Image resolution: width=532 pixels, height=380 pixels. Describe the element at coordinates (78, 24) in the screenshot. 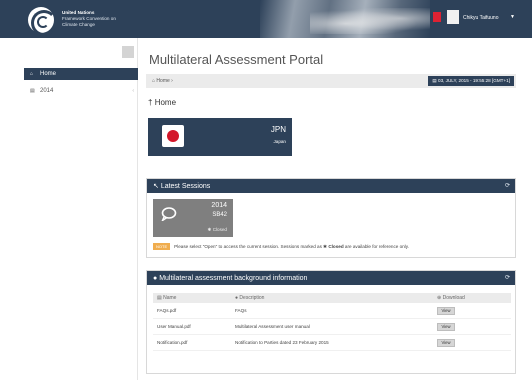

I see `org-line-3: Climate Change` at that location.